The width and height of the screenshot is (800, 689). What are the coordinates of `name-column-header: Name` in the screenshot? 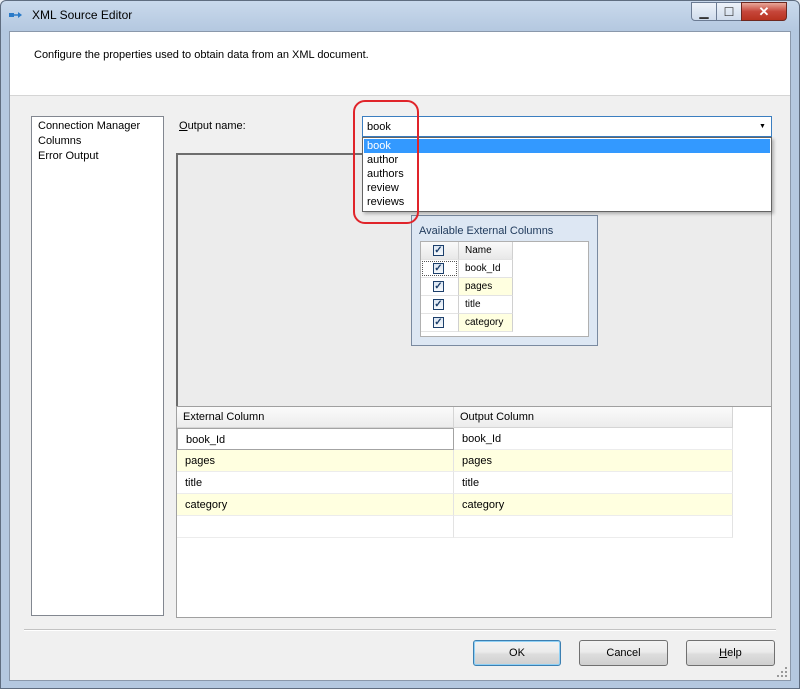 It's located at (486, 251).